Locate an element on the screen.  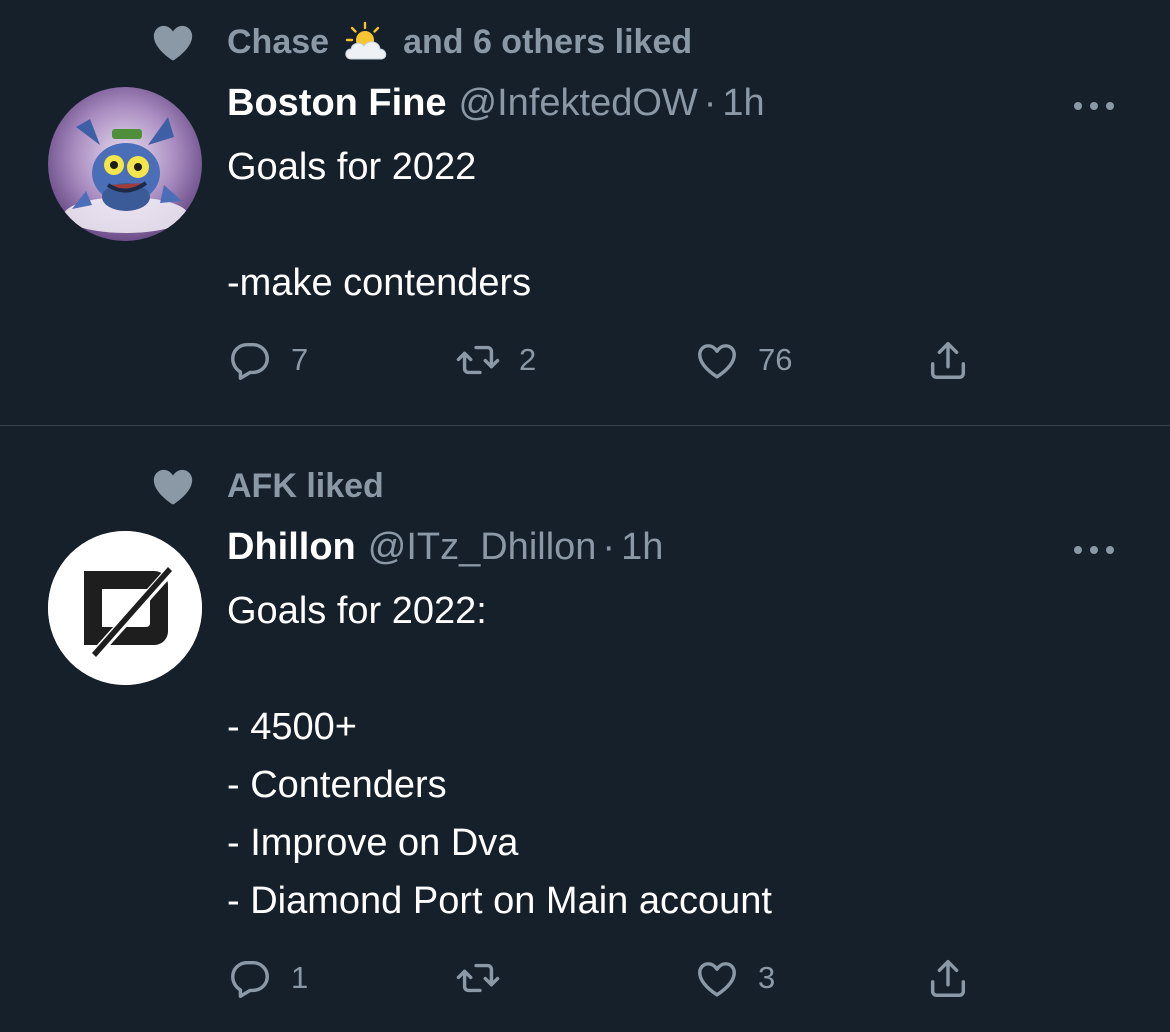
tweet-line: Goals for 2022: is located at coordinates (357, 611).